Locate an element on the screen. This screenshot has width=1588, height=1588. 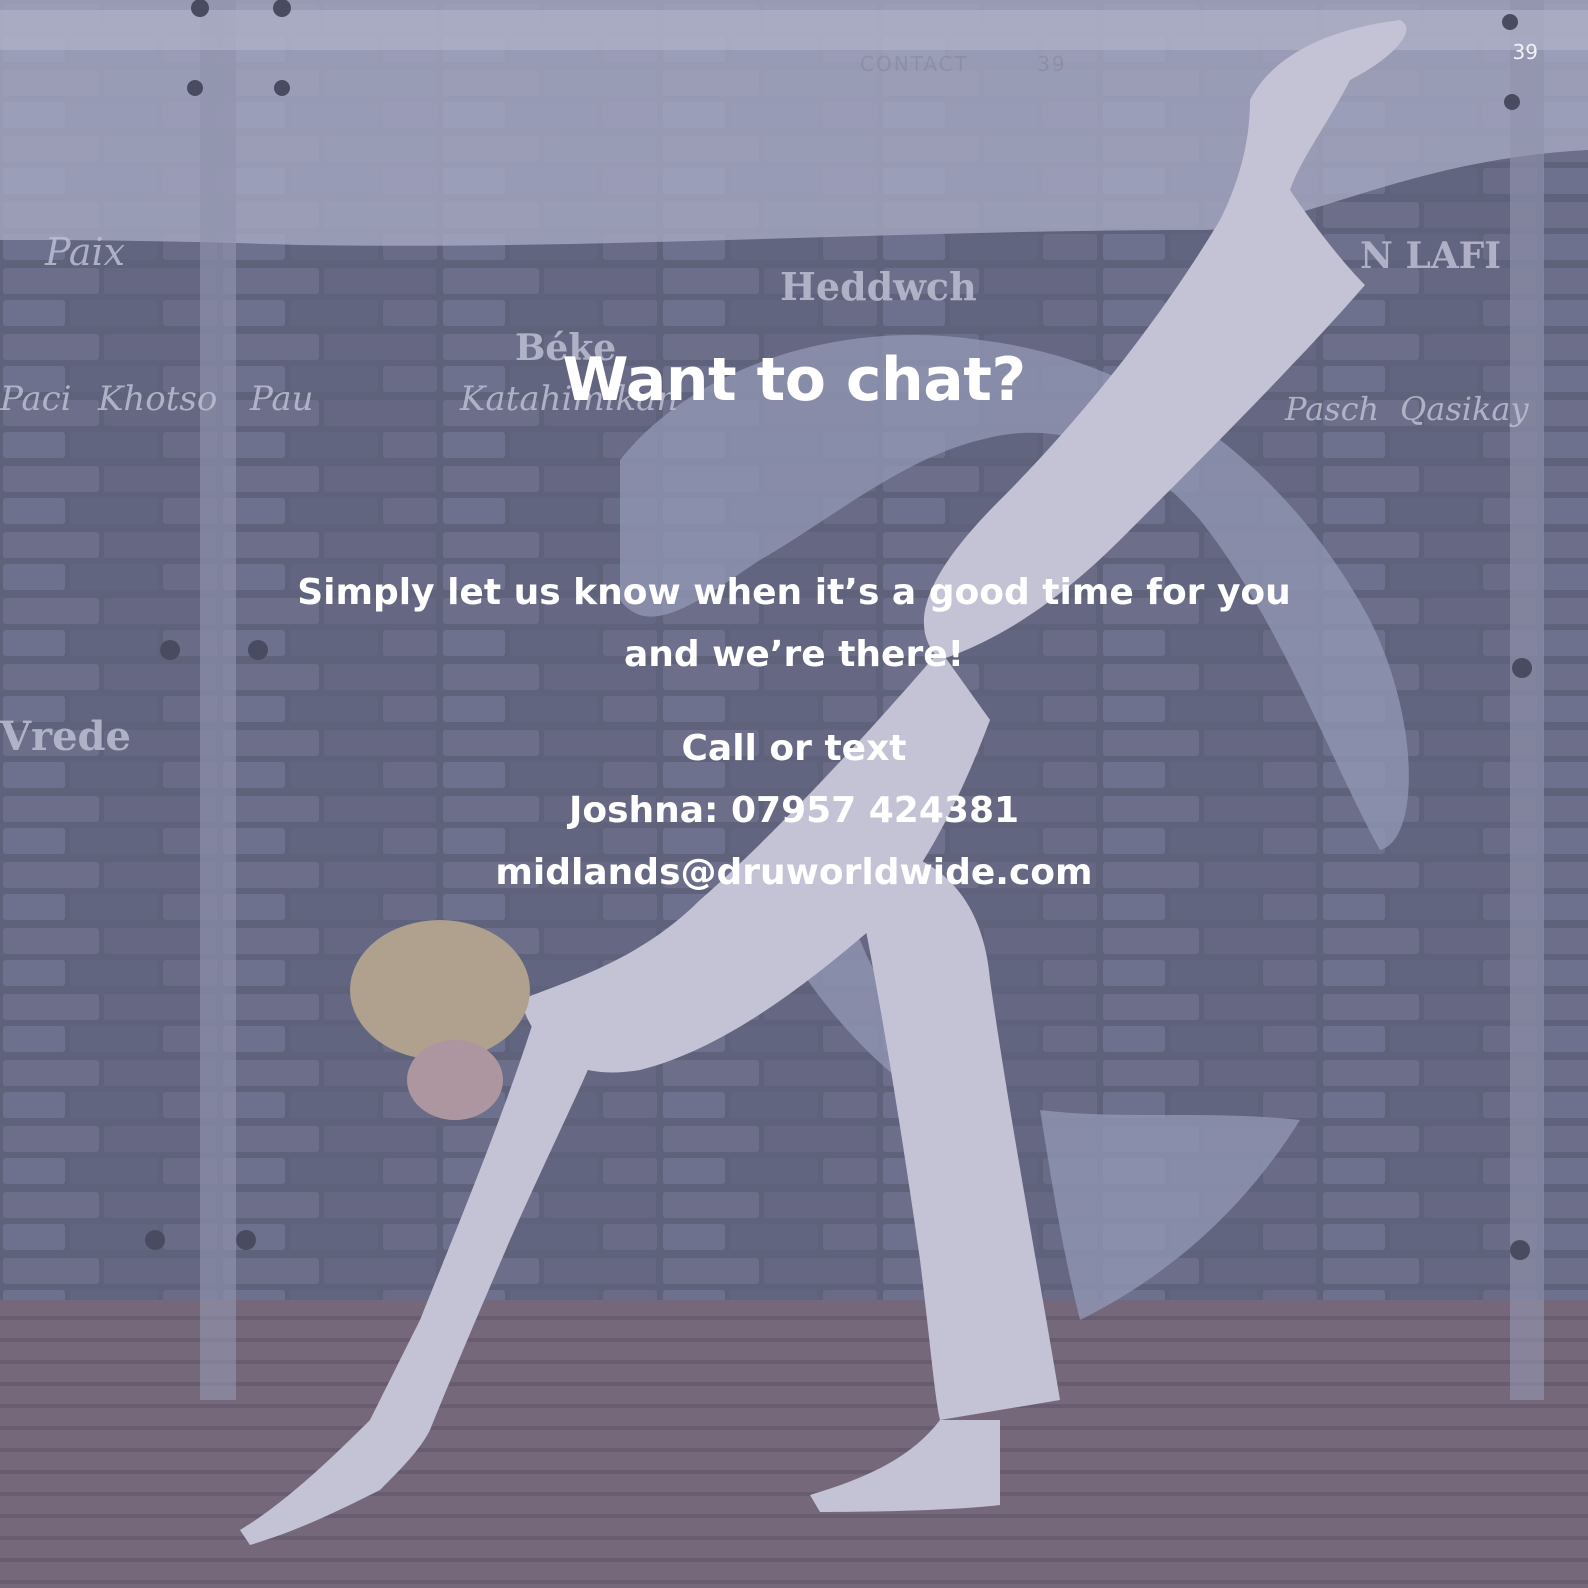
phone-number: Joshna: 07957 424381 is located at coordinates (794, 811).